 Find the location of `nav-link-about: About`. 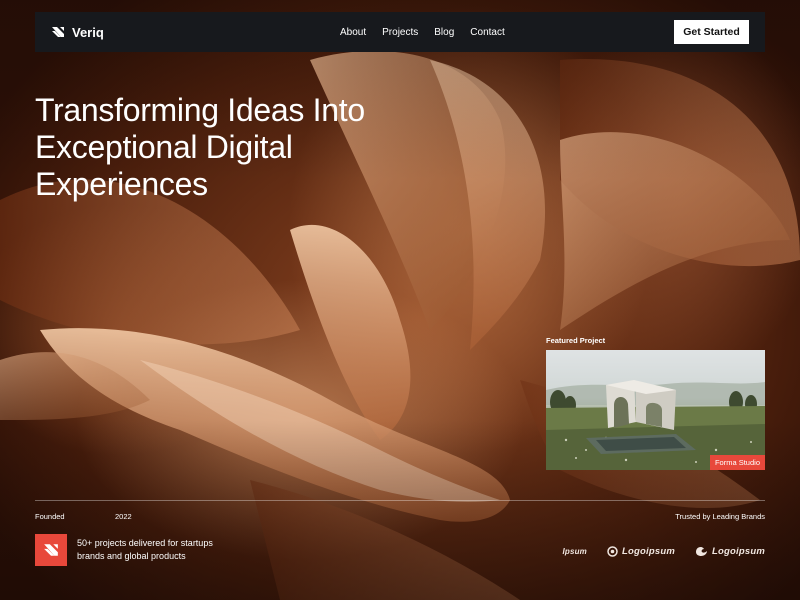

nav-link-about: About is located at coordinates (353, 32).